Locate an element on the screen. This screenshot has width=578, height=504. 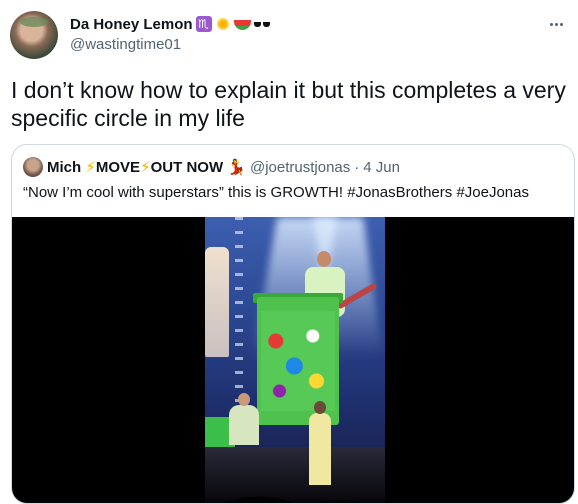
performer-bottom-left is located at coordinates (244, 419).